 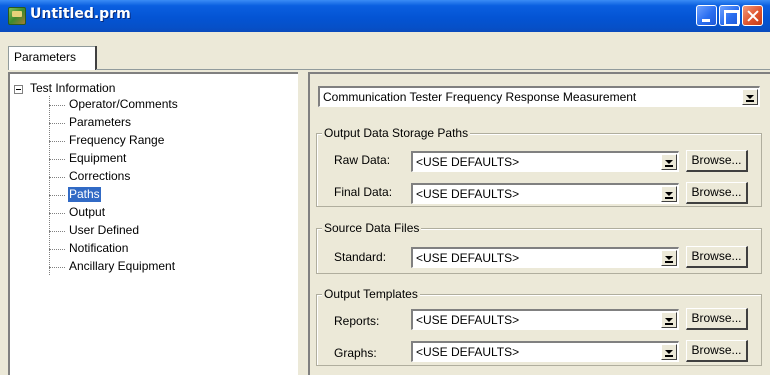 I want to click on graphs-value: <USE DEFAULTS>, so click(x=468, y=352).